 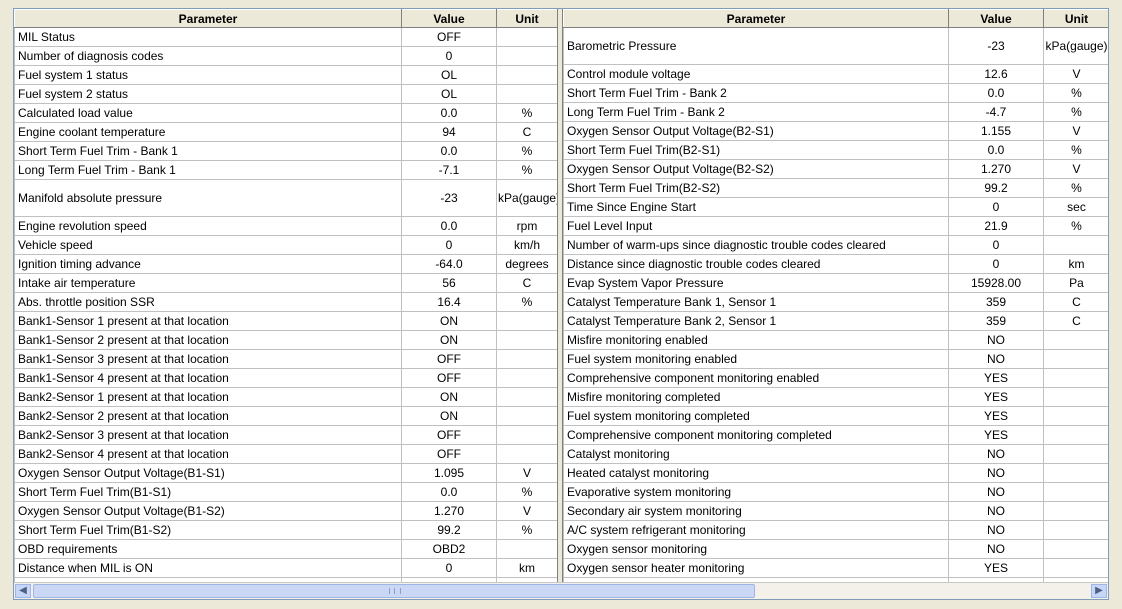 What do you see at coordinates (286, 132) in the screenshot?
I see `table-row: Engine coolant temperature 94 C` at bounding box center [286, 132].